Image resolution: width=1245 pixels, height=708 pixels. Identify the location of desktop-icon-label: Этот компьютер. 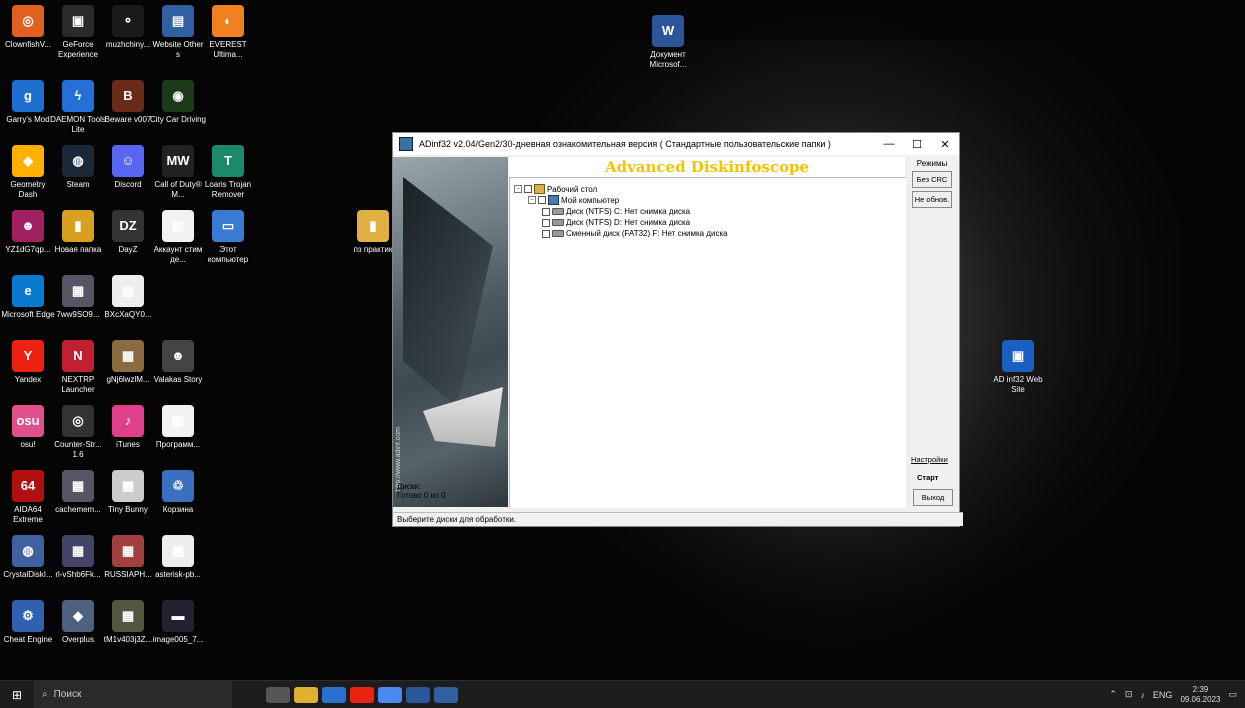
(228, 254).